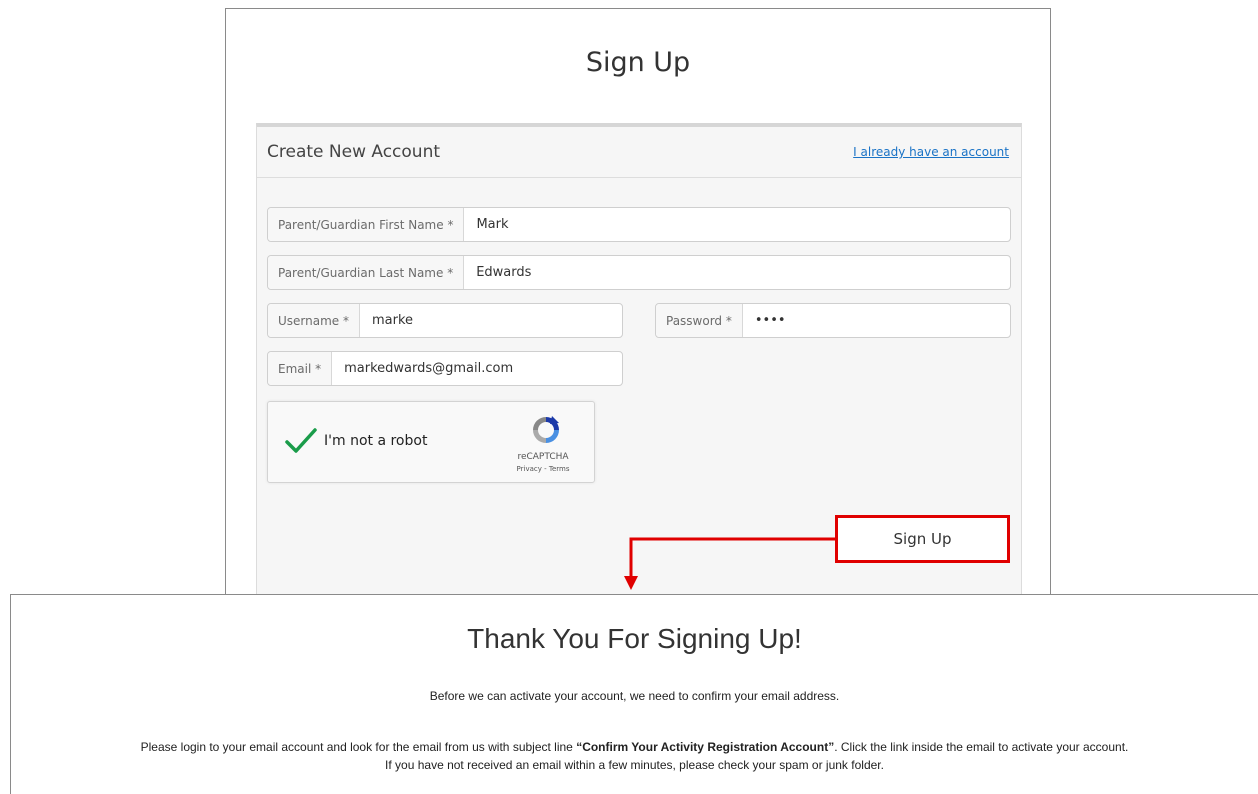  I want to click on username-field: Username * marke, so click(445, 320).